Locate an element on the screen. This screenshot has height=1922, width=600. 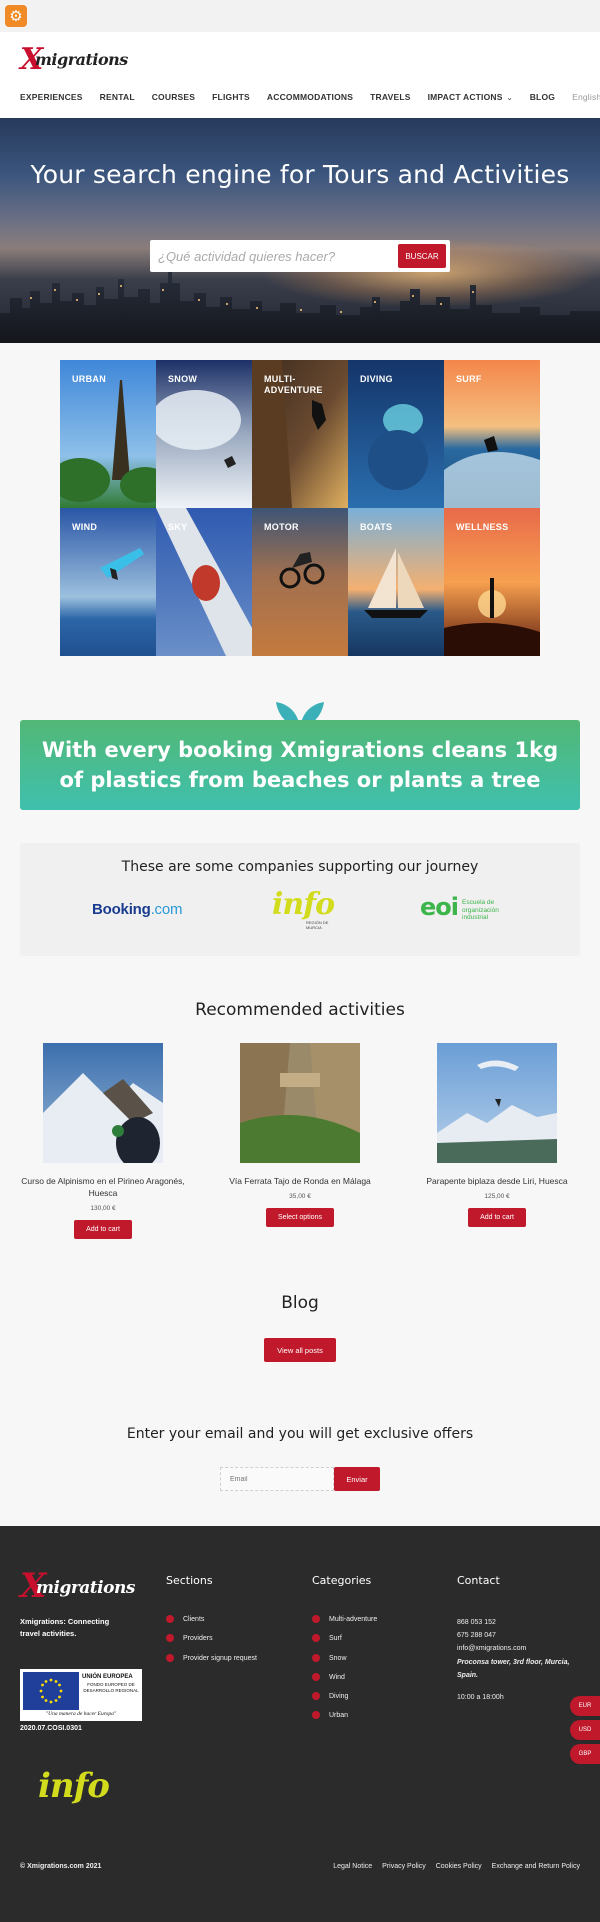
privacy-policy-link: Privacy Policy is located at coordinates (404, 1866).